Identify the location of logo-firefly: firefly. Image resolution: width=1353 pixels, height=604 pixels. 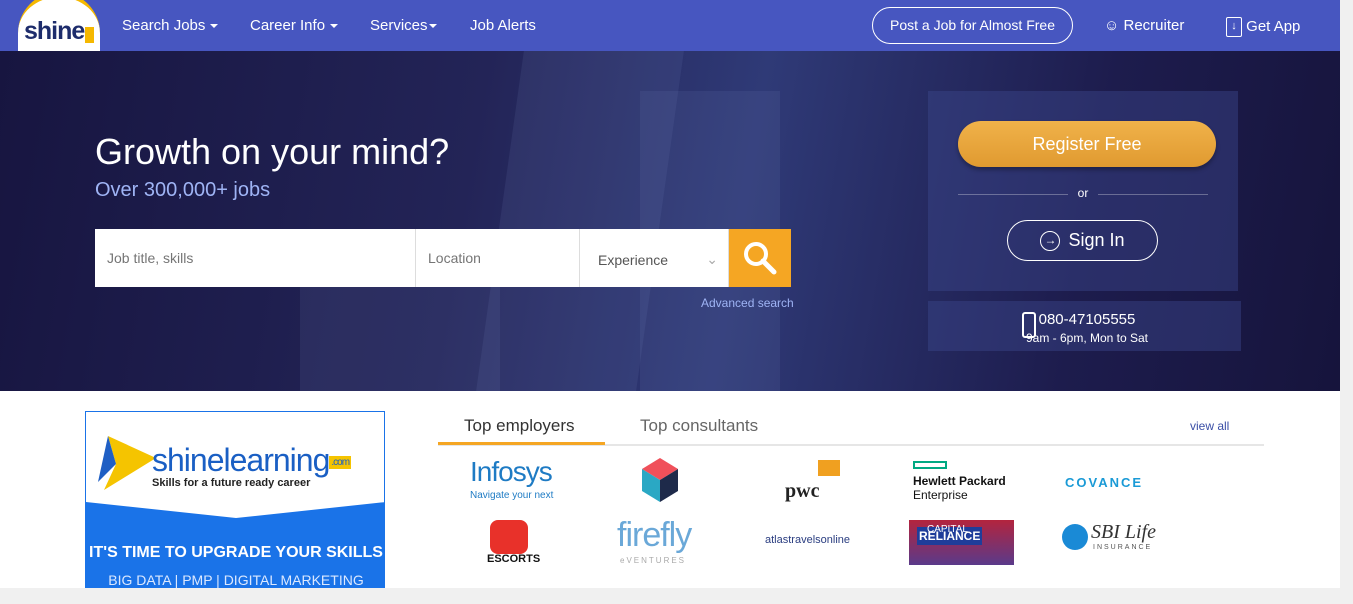
(654, 535).